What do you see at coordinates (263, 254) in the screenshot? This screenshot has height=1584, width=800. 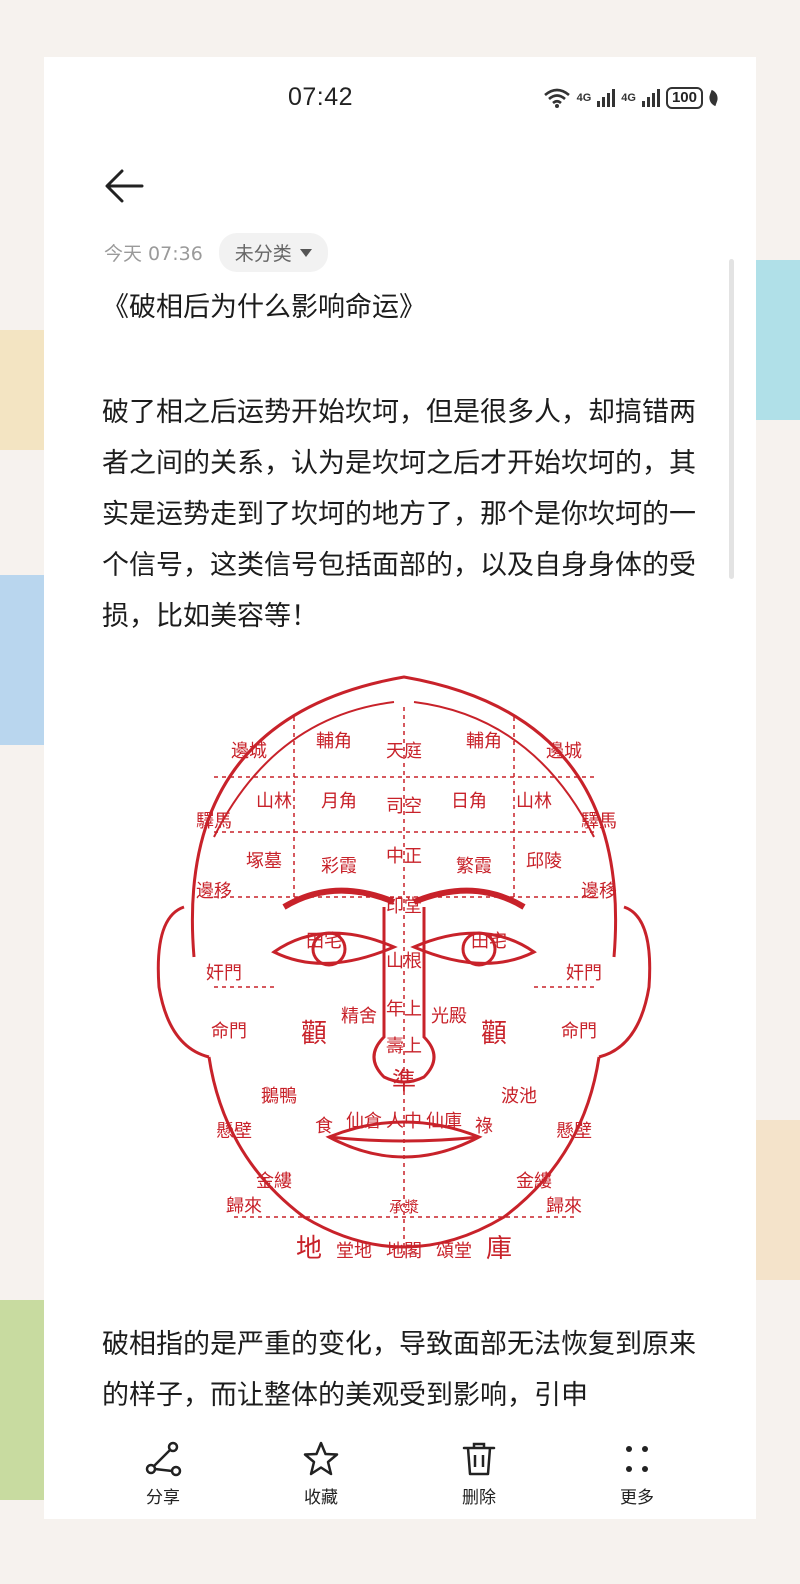 I see `category-label: 未分类` at bounding box center [263, 254].